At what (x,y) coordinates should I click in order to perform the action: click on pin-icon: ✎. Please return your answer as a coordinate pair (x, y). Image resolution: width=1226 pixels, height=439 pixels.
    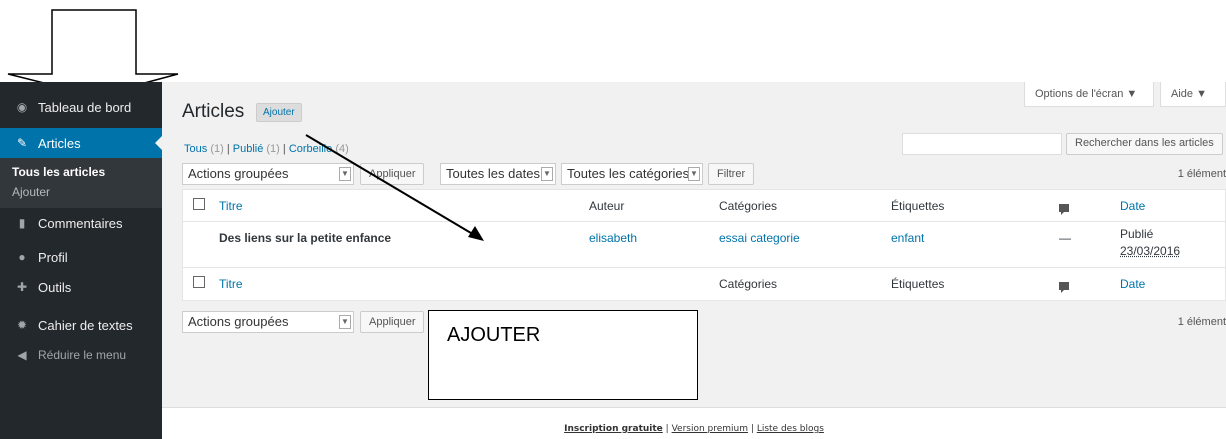
    Looking at the image, I should click on (22, 143).